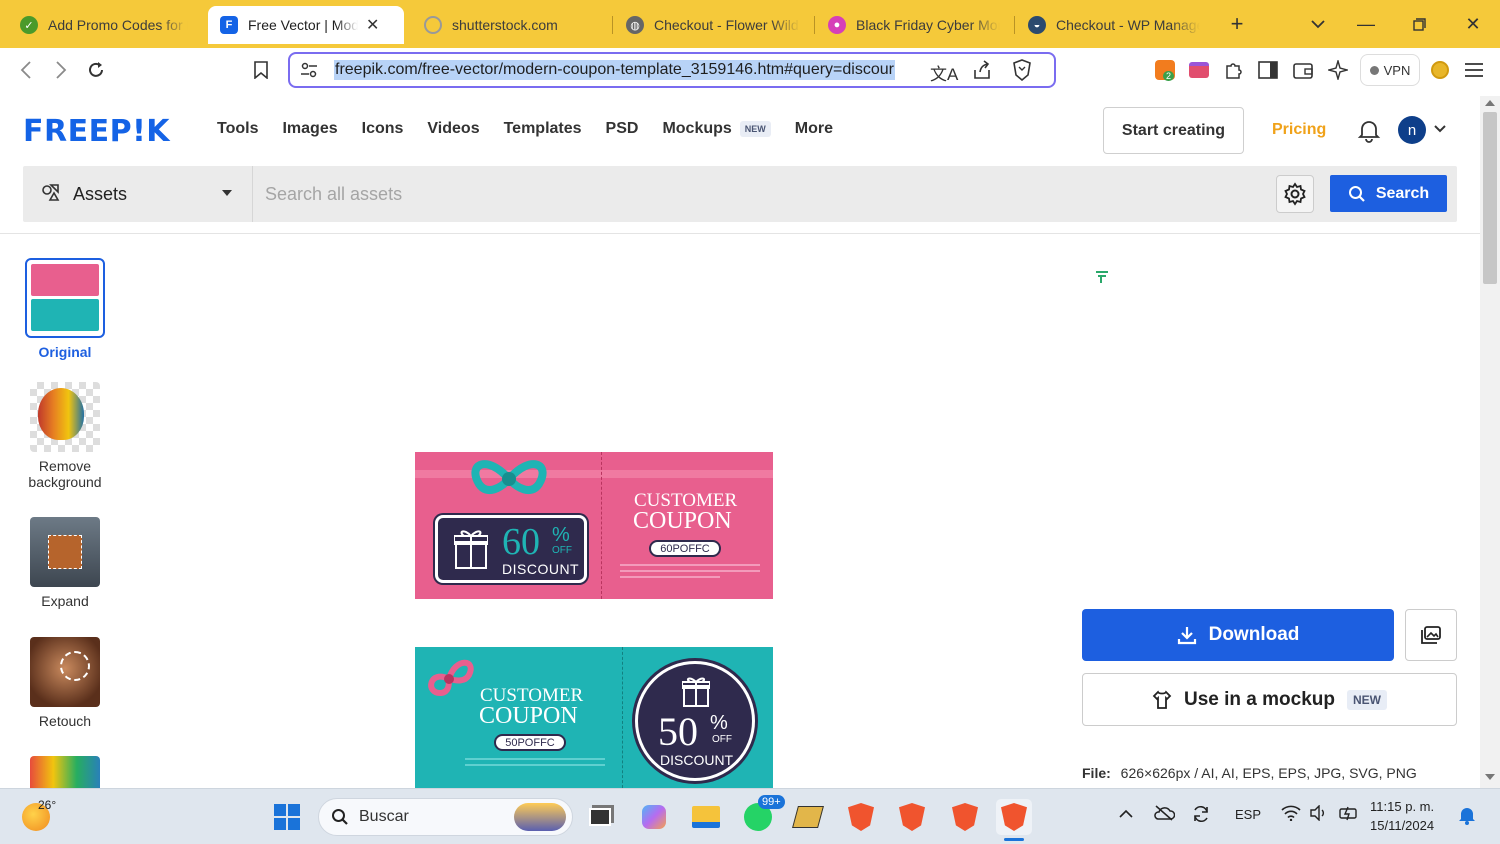 This screenshot has height=844, width=1500. What do you see at coordinates (1114, 25) in the screenshot?
I see `browser-tab: ◒ Checkout - WP Manage` at bounding box center [1114, 25].